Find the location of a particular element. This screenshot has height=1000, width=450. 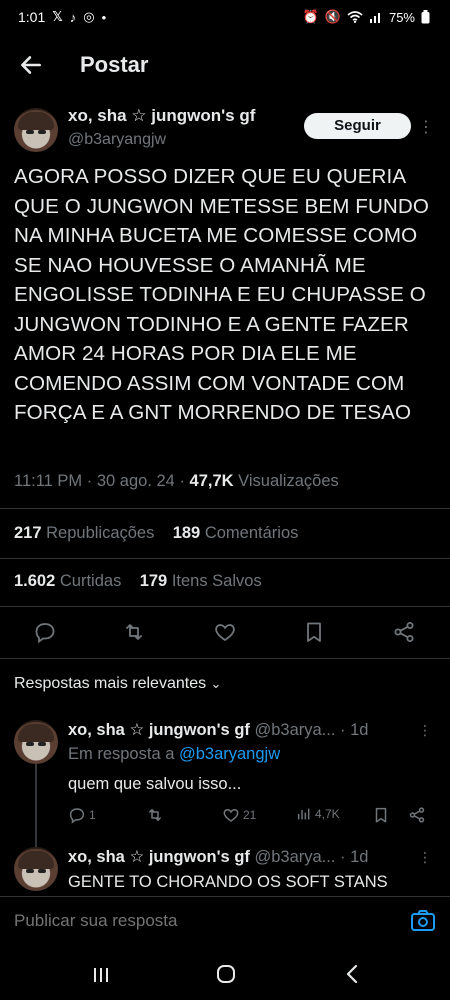

tweet-time: 11:11 PM is located at coordinates (48, 481).